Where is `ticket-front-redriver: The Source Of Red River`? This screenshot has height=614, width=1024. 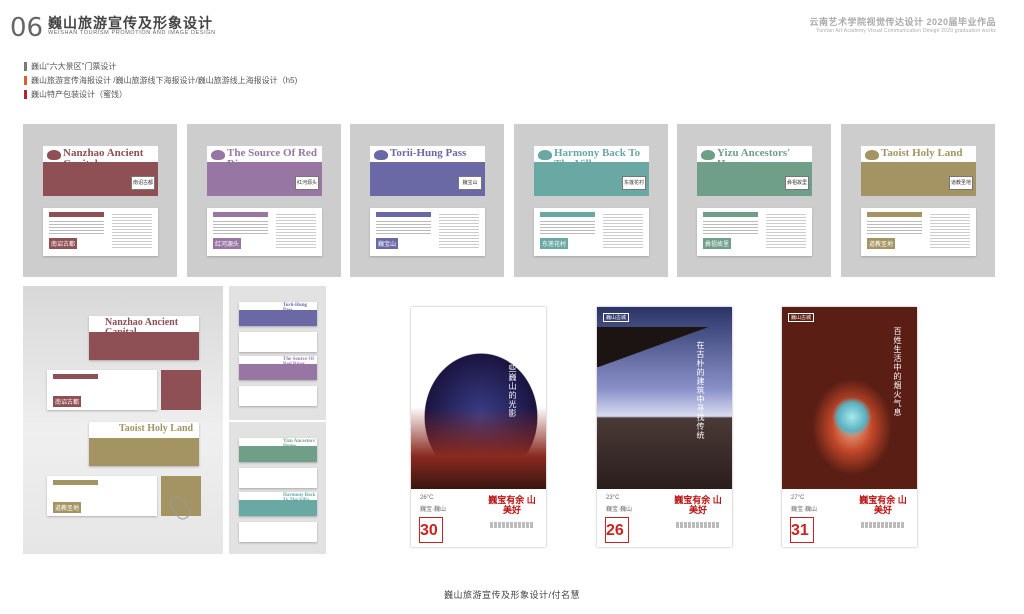 ticket-front-redriver: The Source Of Red River is located at coordinates (278, 368).